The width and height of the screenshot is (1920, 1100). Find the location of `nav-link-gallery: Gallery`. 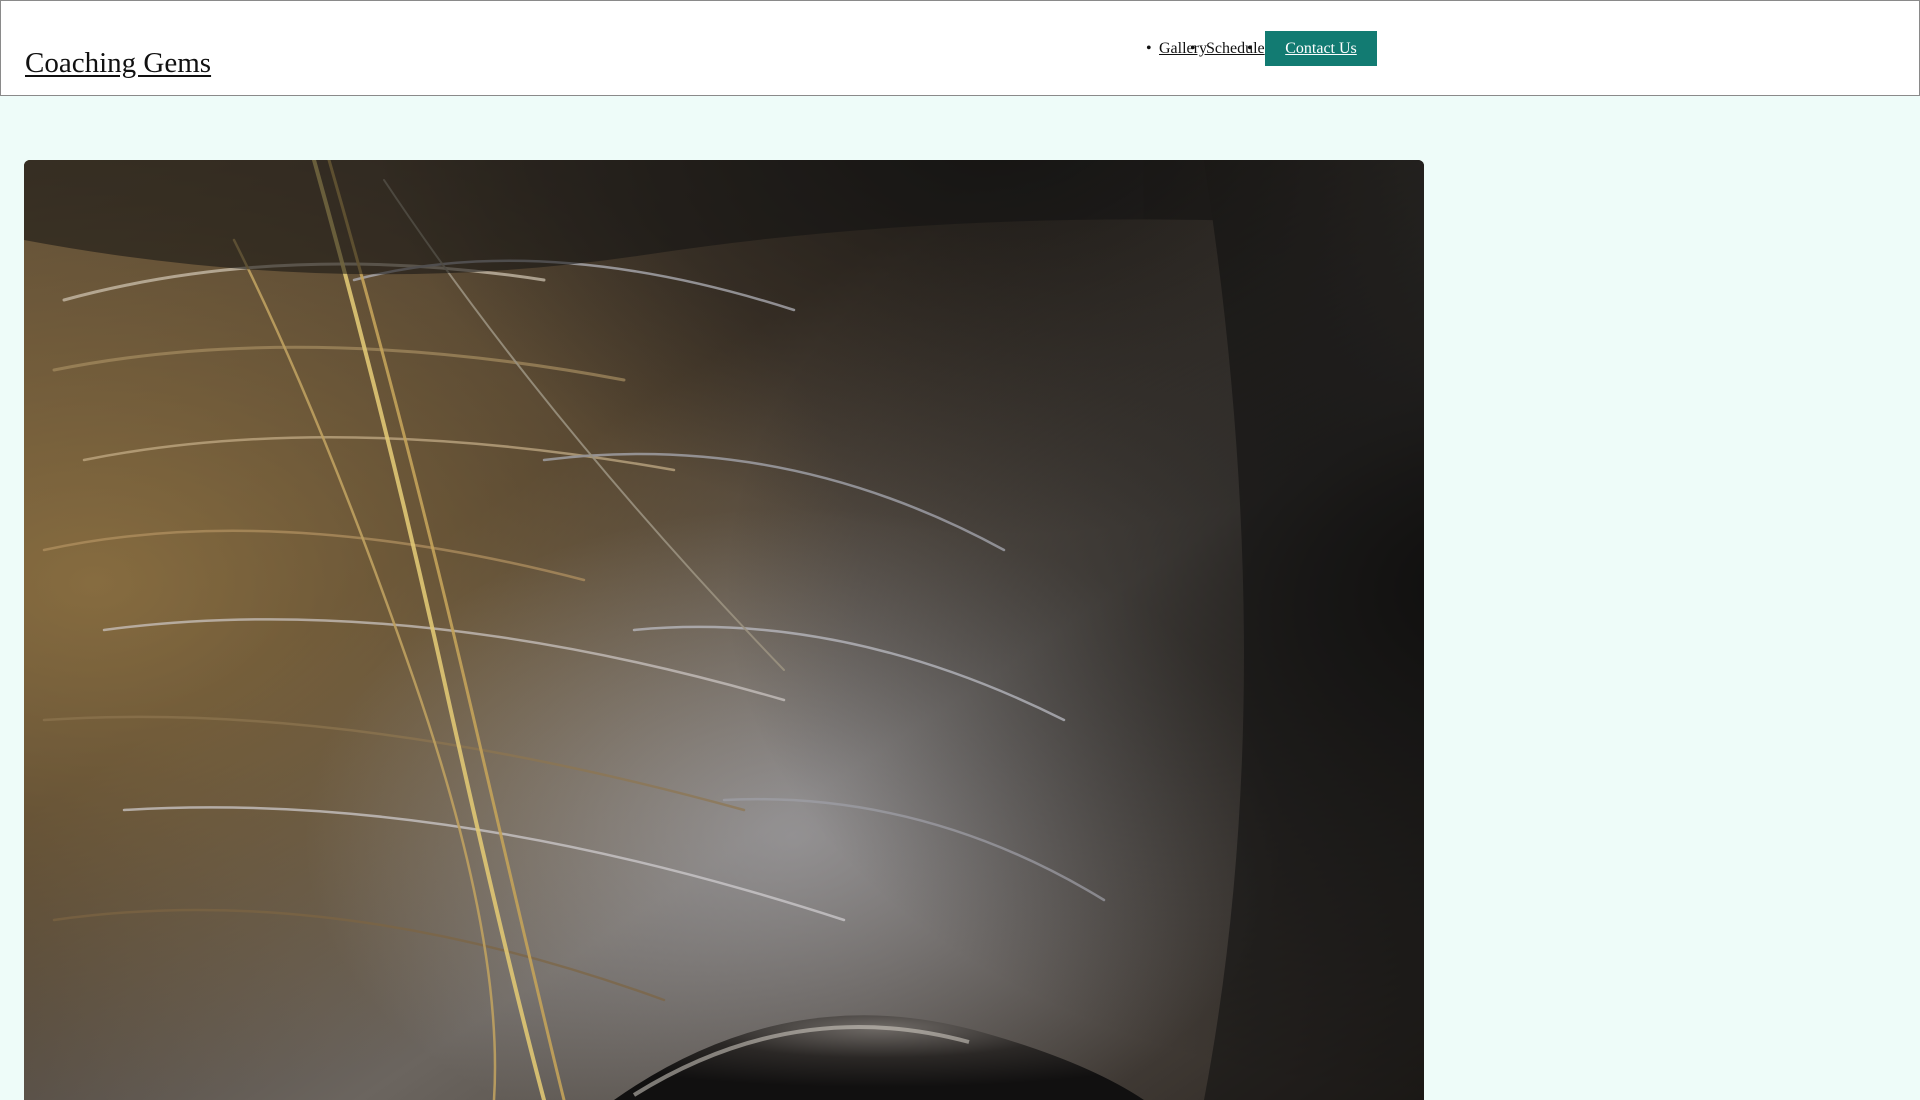

nav-link-gallery: Gallery is located at coordinates (1183, 49).